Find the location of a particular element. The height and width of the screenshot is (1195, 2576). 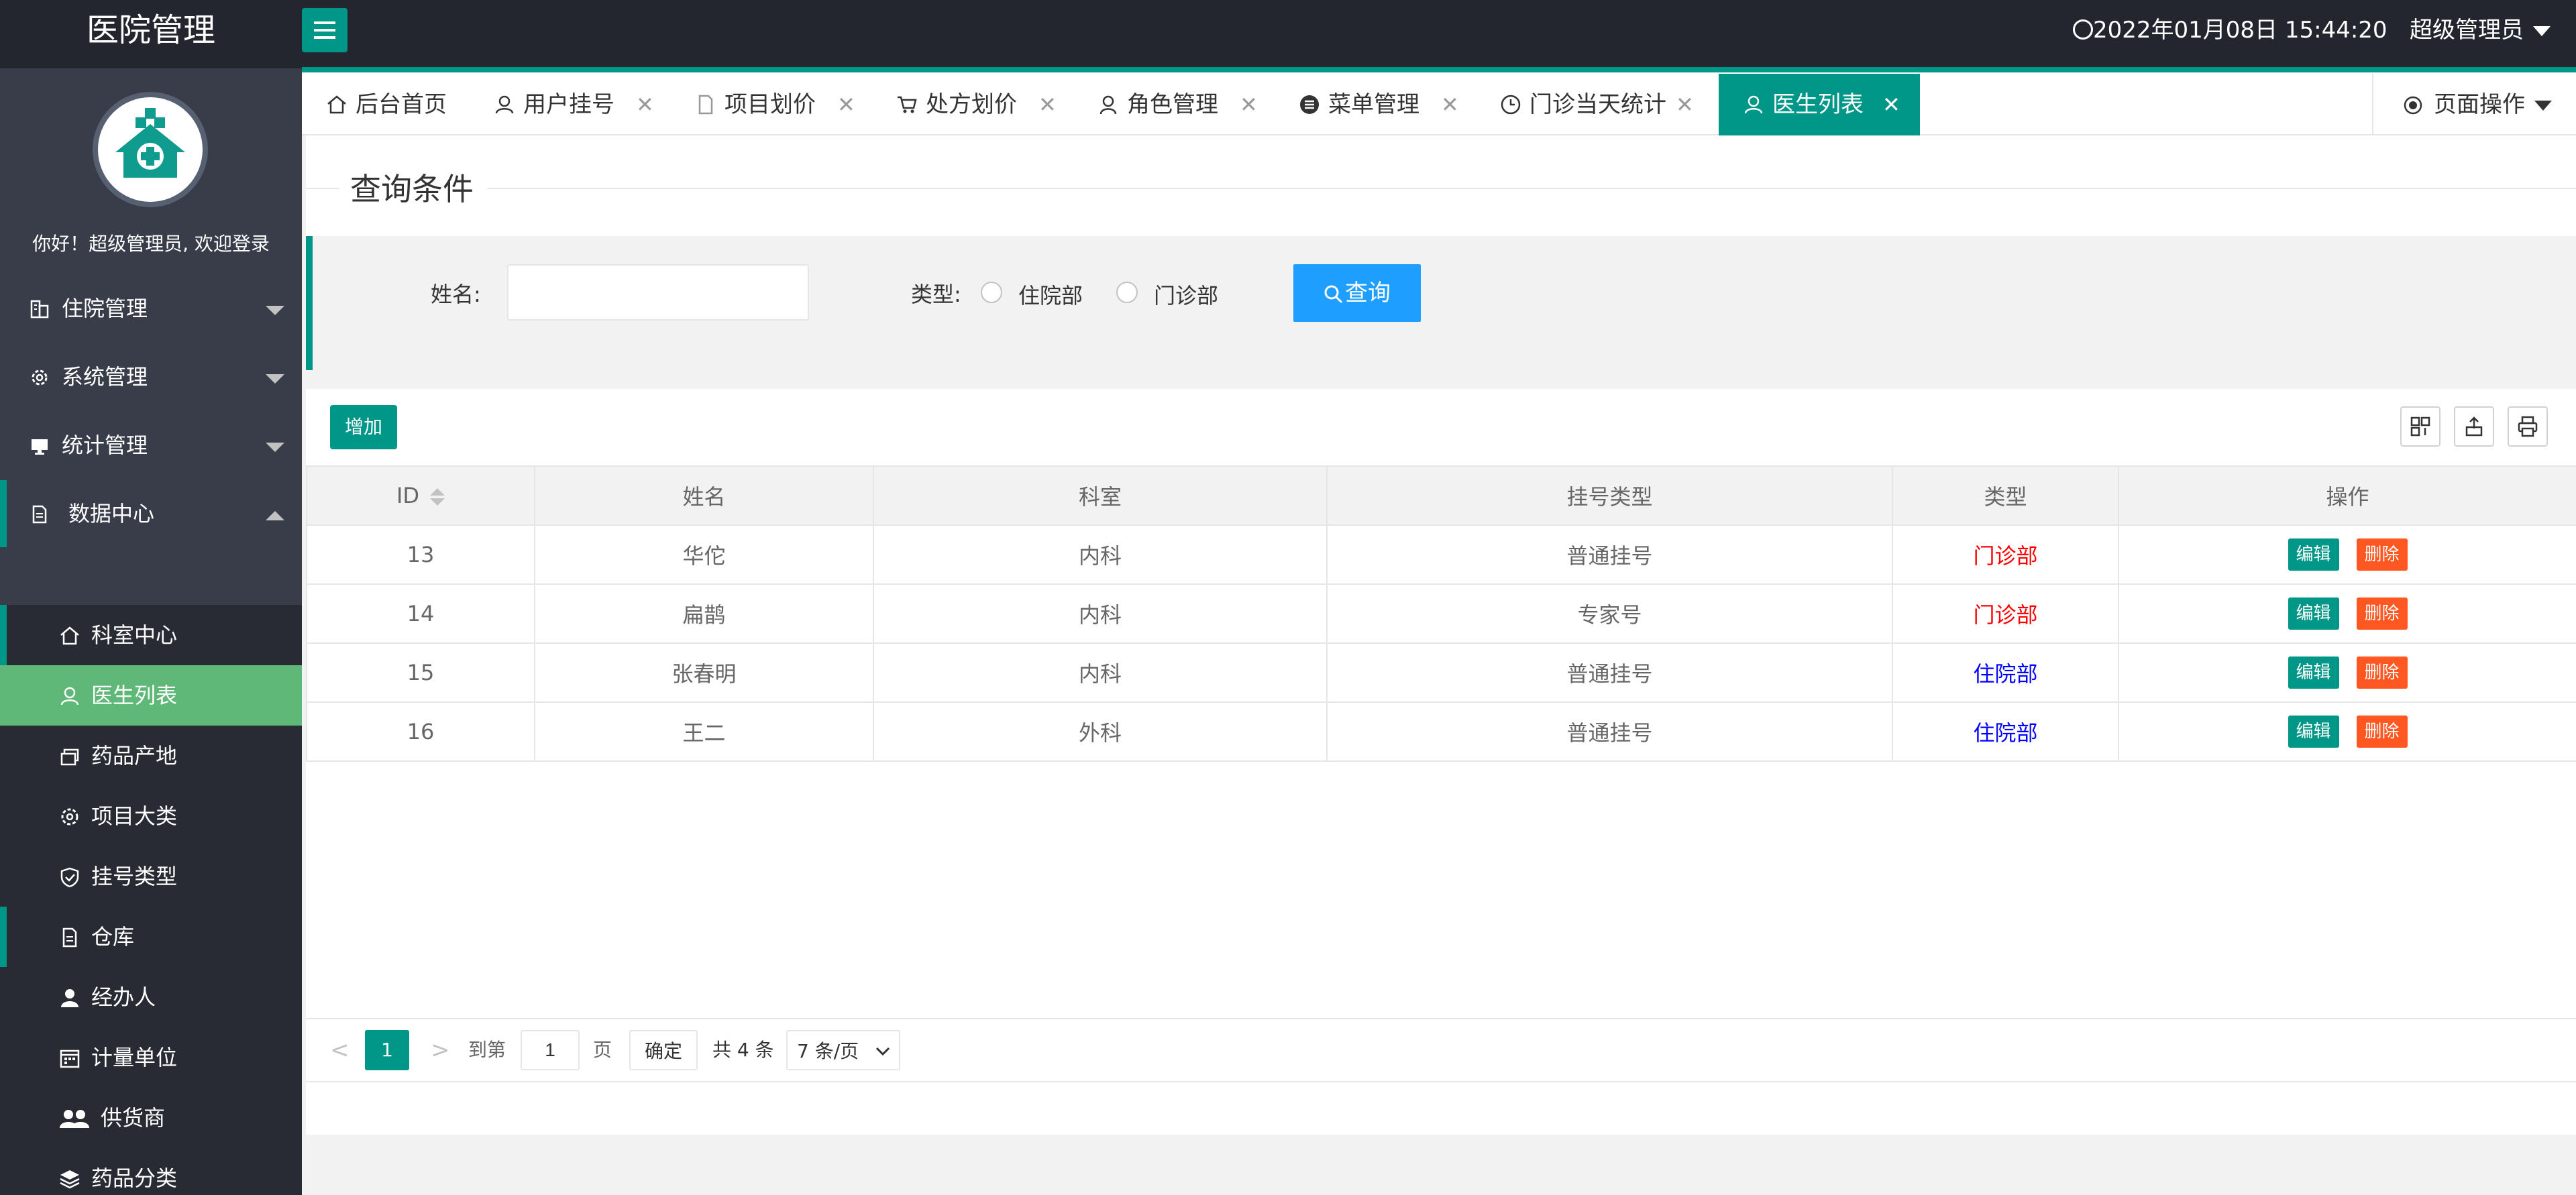

name-label: 姓名: is located at coordinates (456, 294).